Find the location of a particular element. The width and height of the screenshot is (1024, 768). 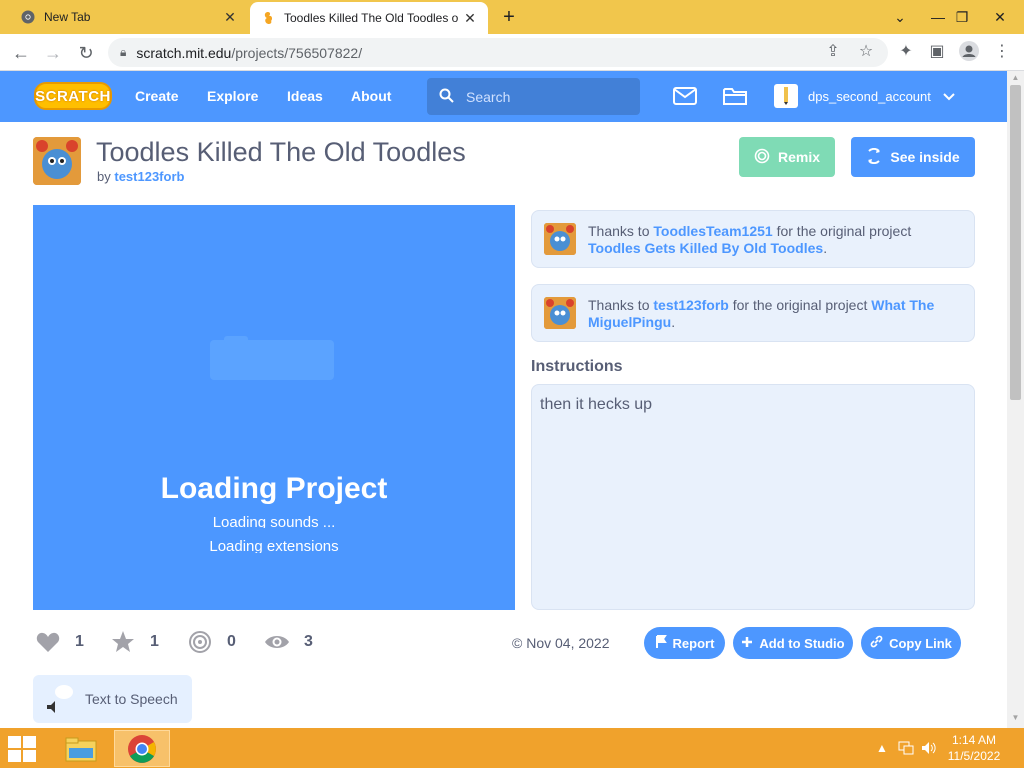

see-inside-button: See inside is located at coordinates (913, 157).